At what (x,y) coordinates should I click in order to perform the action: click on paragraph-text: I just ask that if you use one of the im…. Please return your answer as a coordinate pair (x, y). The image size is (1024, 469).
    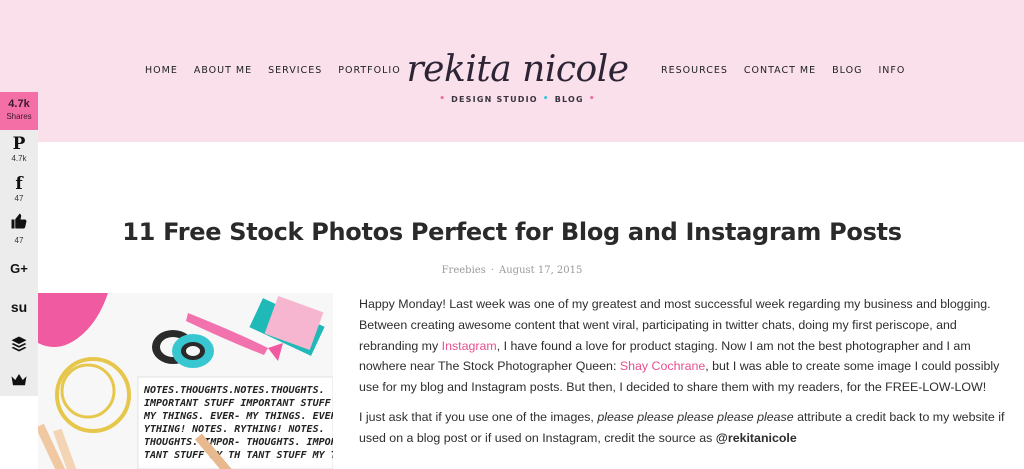
    Looking at the image, I should click on (478, 416).